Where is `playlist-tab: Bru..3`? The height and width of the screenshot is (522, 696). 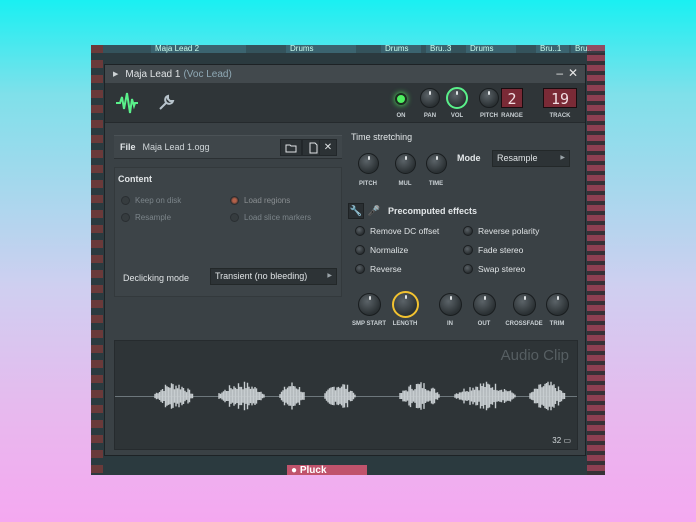 playlist-tab: Bru..3 is located at coordinates (438, 49).